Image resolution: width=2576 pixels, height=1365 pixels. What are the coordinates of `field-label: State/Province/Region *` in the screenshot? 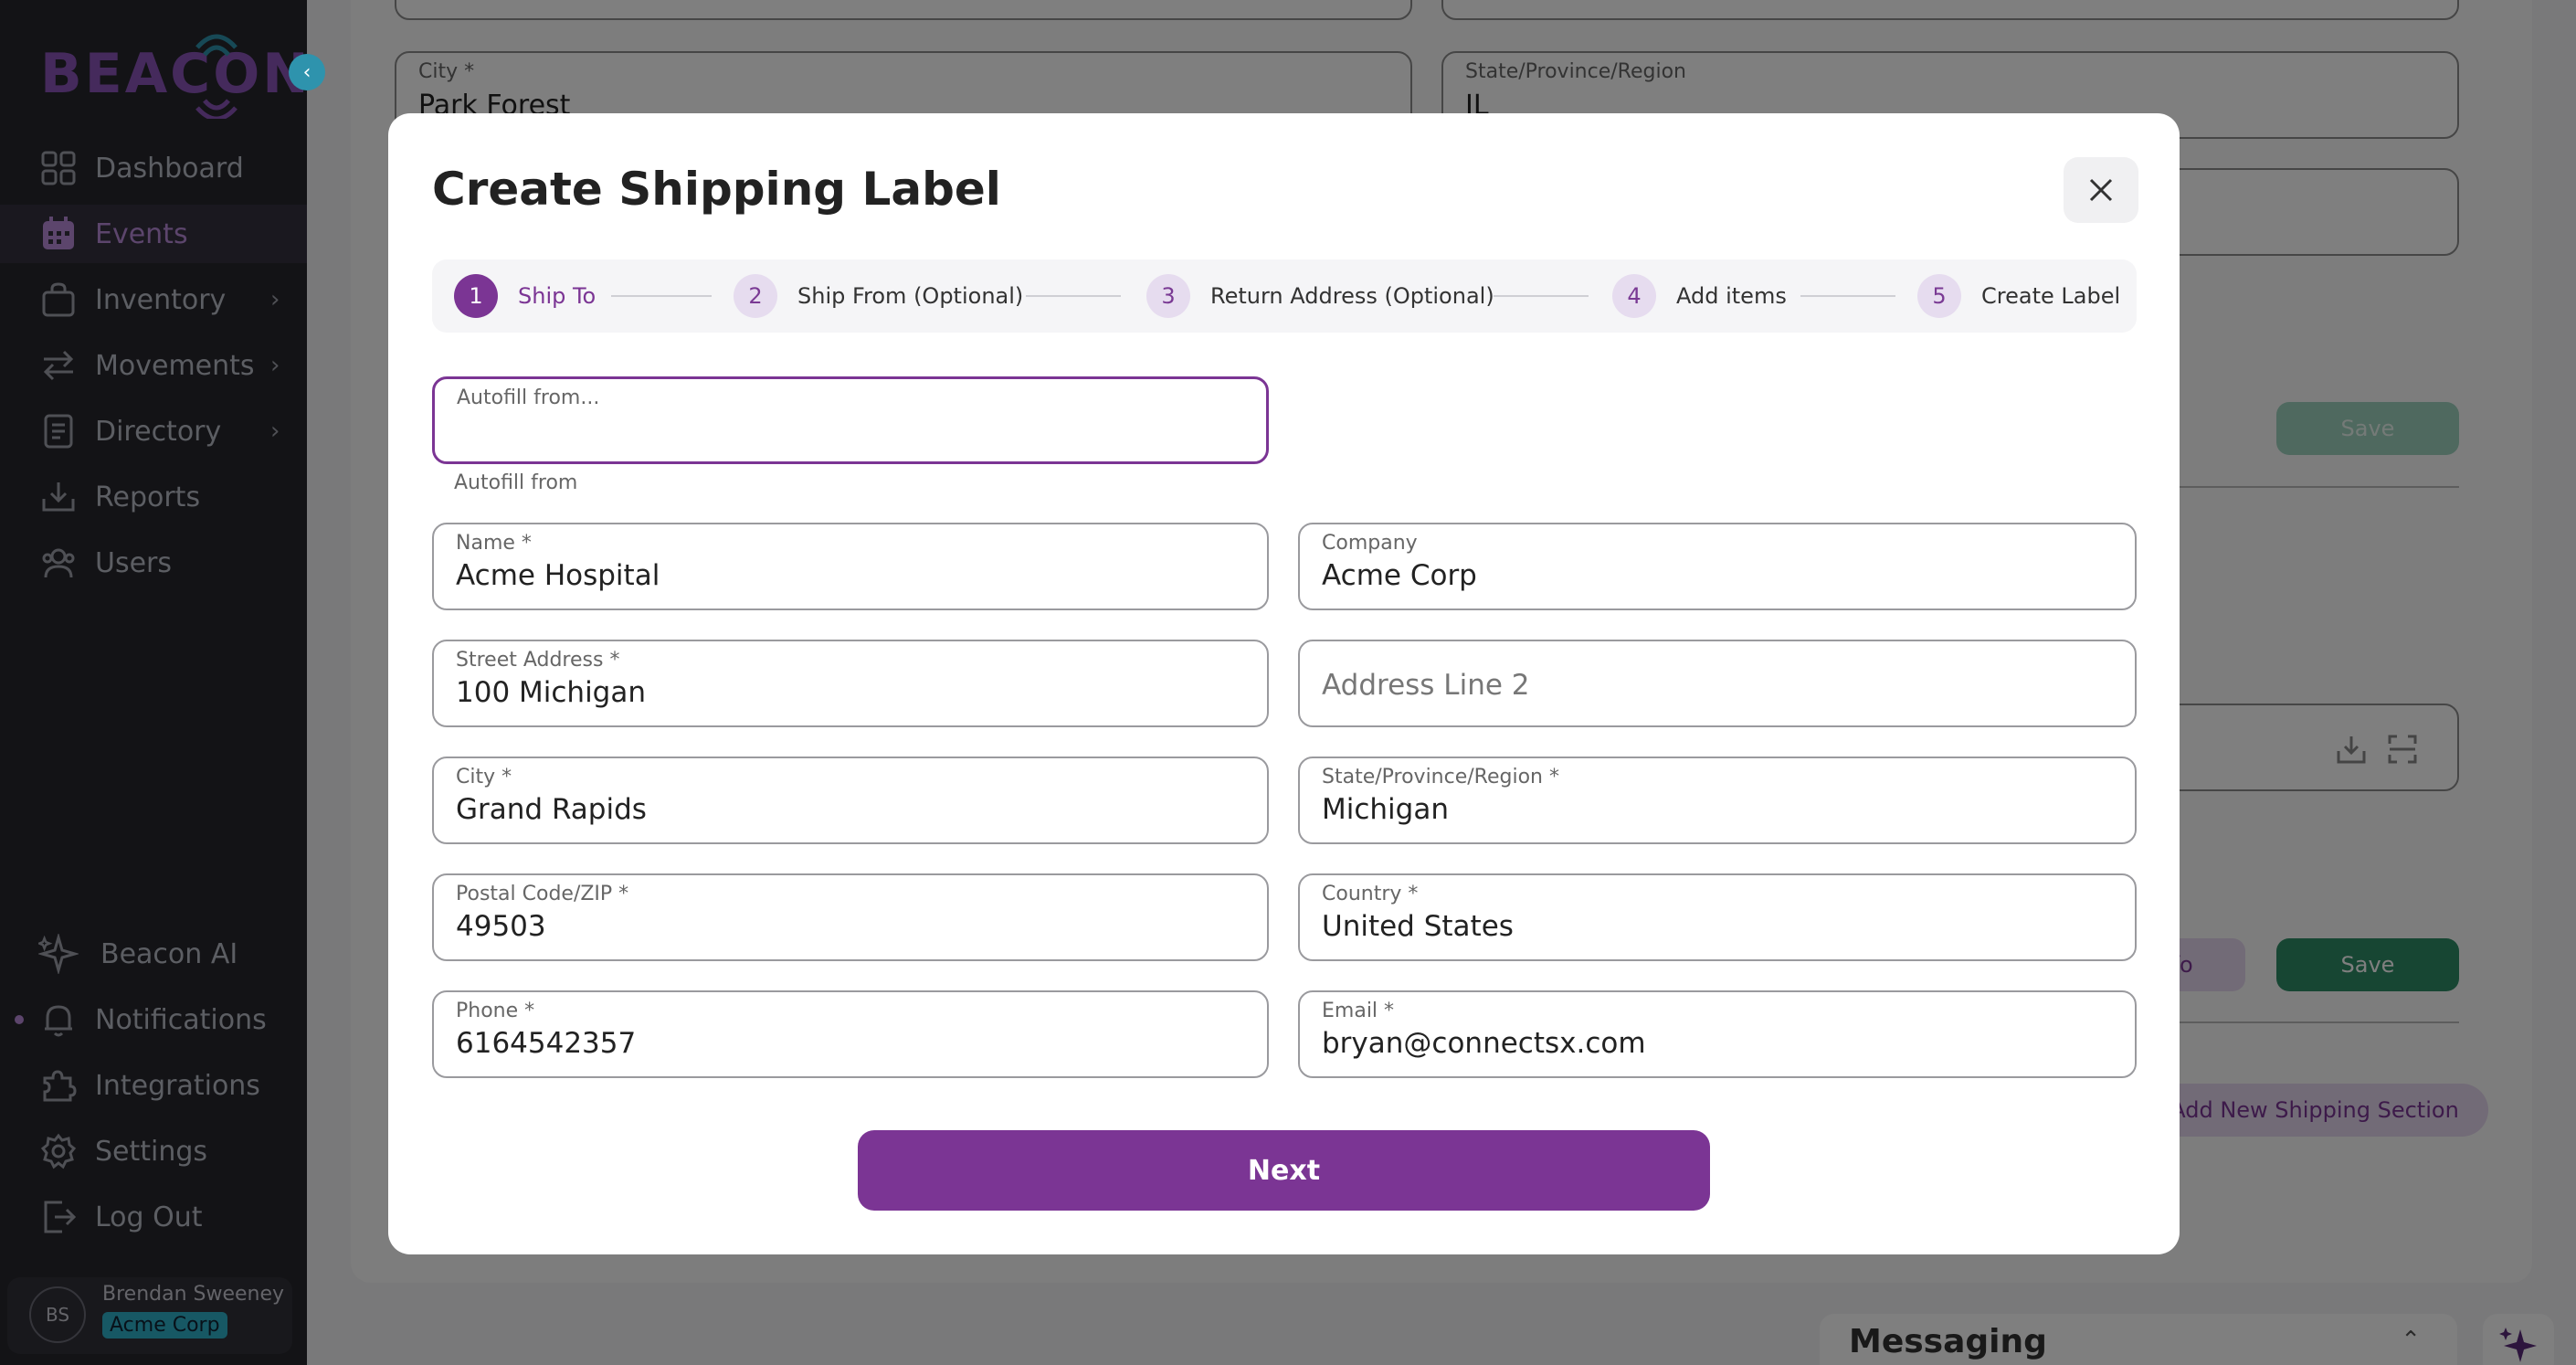 It's located at (1440, 777).